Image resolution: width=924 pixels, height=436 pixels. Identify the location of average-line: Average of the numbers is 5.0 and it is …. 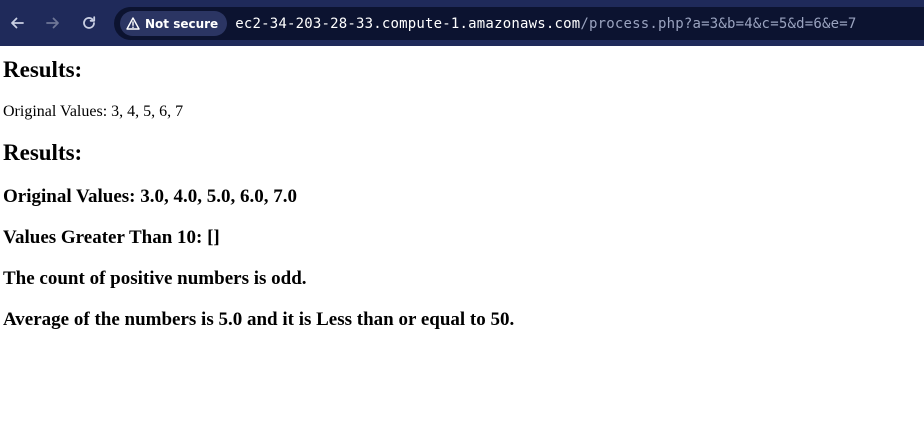
(259, 319).